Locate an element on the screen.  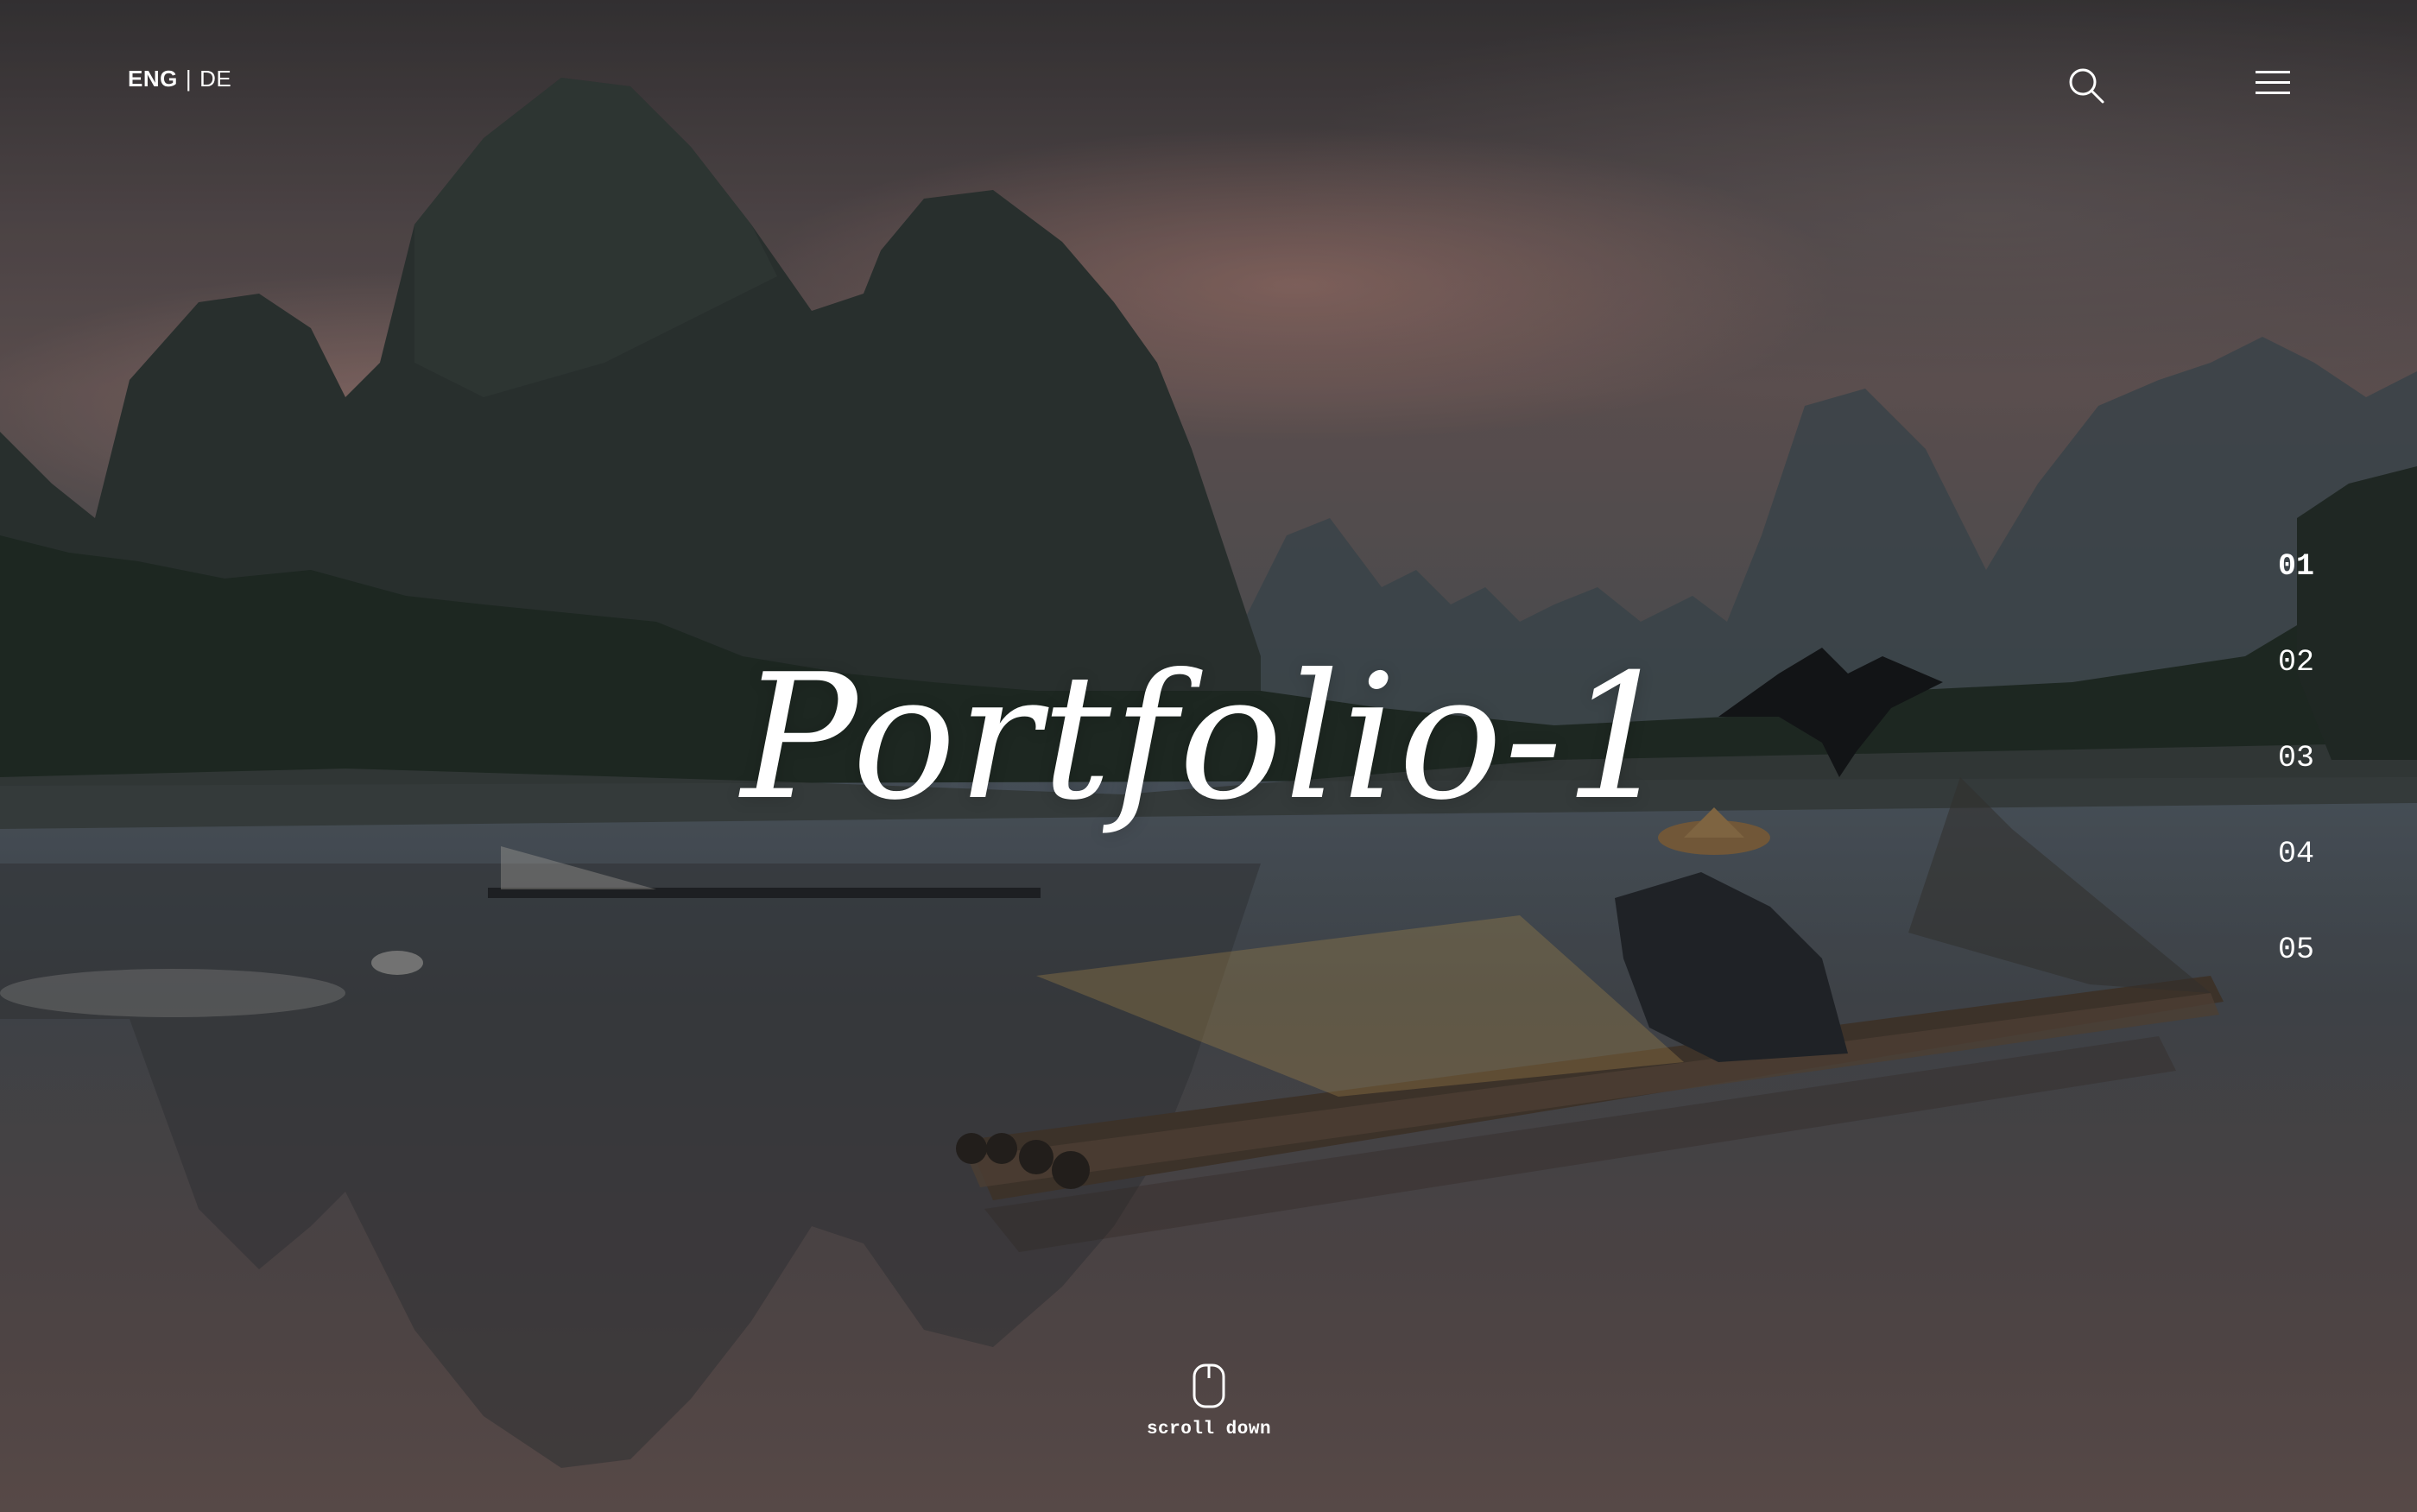
search-button is located at coordinates (2086, 85).